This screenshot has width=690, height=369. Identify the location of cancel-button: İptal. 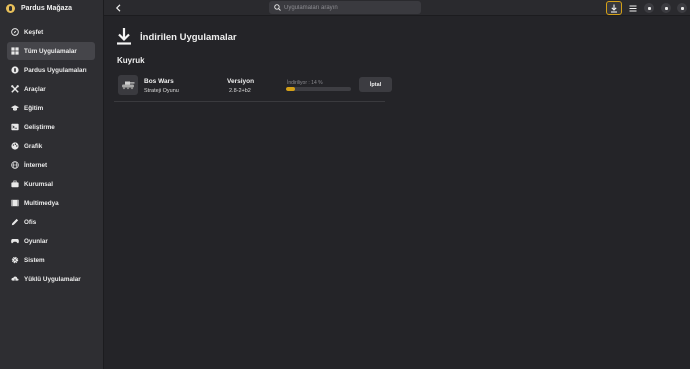
(375, 84).